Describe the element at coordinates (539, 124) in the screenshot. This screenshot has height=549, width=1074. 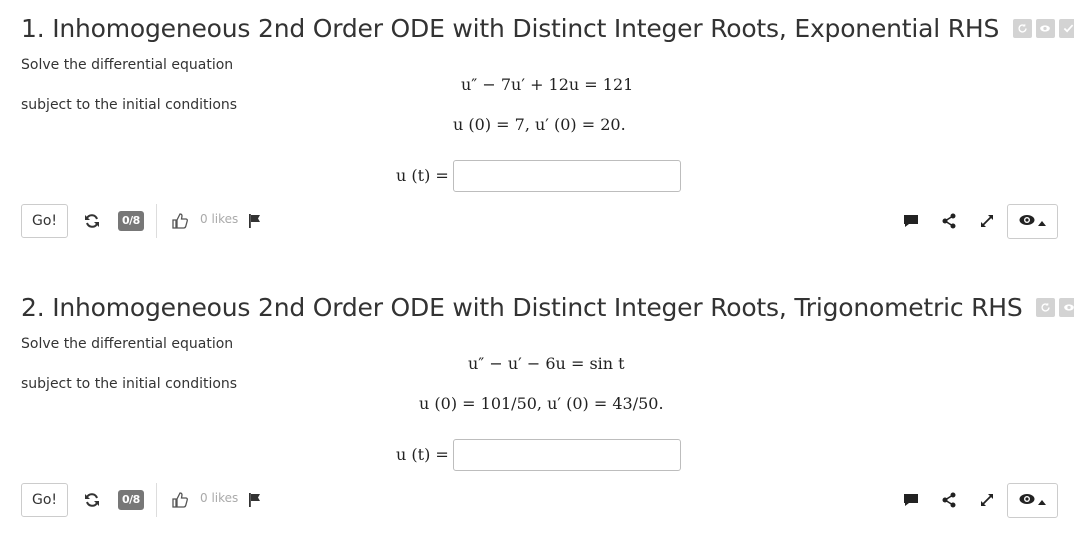
I see `initial-conditions: u (0) = 7, u′ (0) = 20.` at that location.